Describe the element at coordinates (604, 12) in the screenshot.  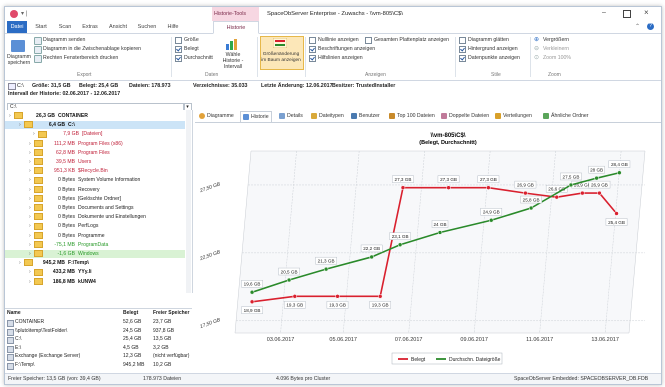
I see `minimize-icon: –` at that location.